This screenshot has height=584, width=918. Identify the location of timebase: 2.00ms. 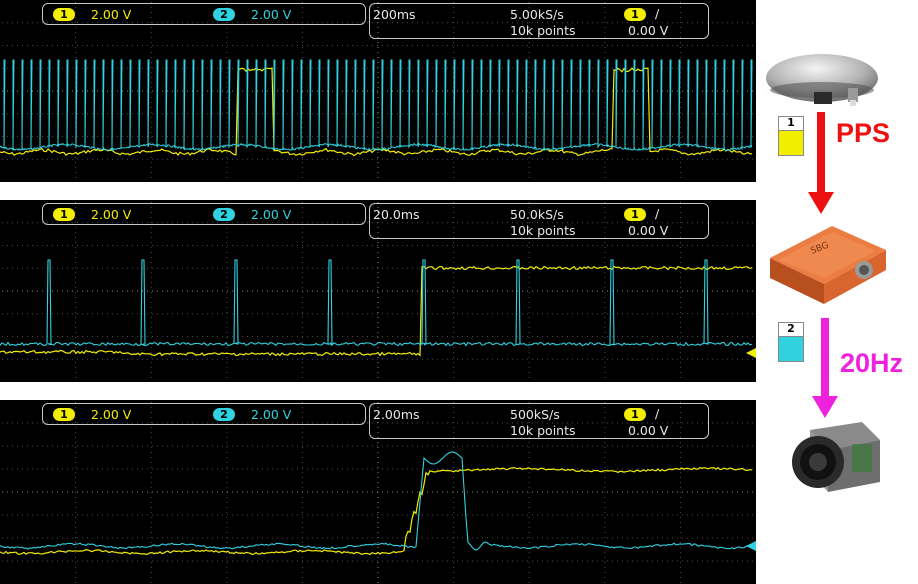
(396, 414).